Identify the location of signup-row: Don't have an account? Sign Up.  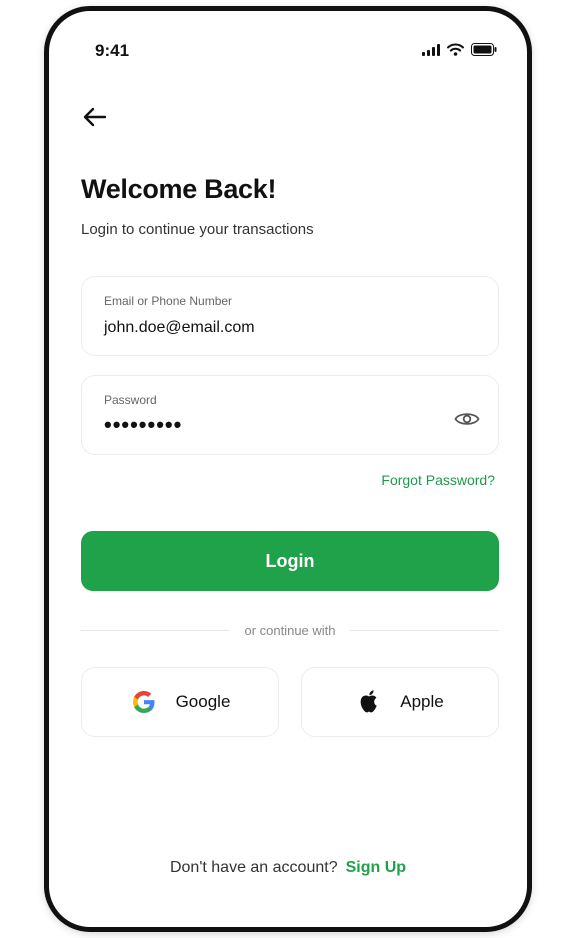
(288, 868).